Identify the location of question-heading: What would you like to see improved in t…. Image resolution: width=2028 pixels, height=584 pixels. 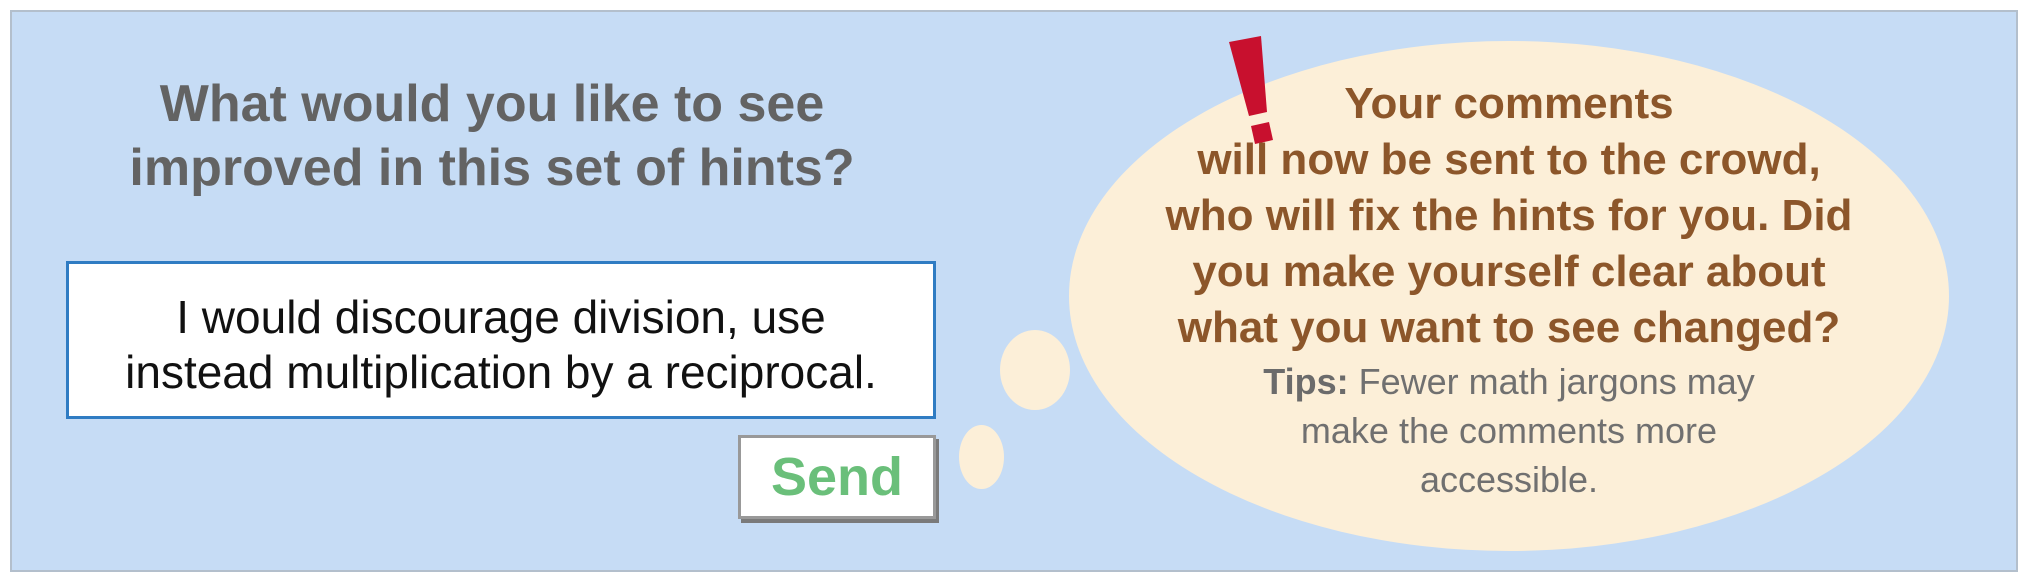
(492, 136).